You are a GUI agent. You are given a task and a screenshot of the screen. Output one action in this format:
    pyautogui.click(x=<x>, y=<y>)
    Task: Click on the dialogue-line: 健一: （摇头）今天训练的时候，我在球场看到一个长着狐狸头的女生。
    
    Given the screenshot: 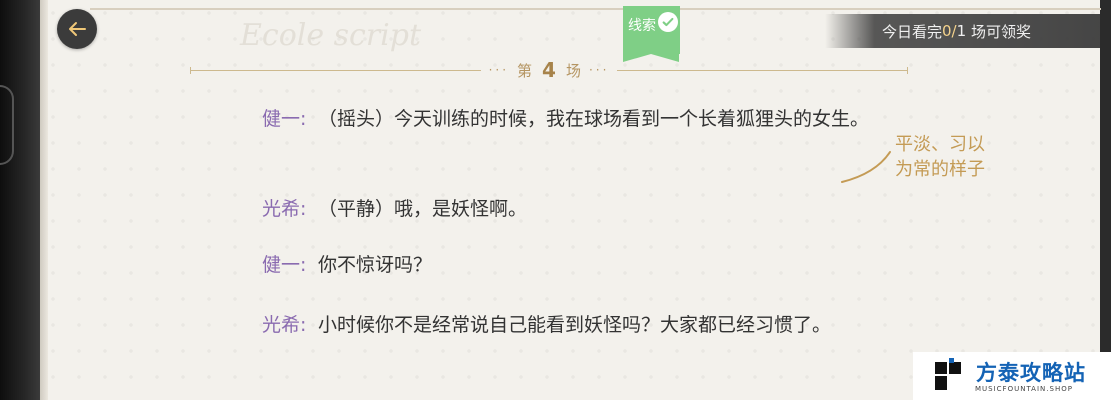 What is the action you would take?
    pyautogui.click(x=572, y=119)
    